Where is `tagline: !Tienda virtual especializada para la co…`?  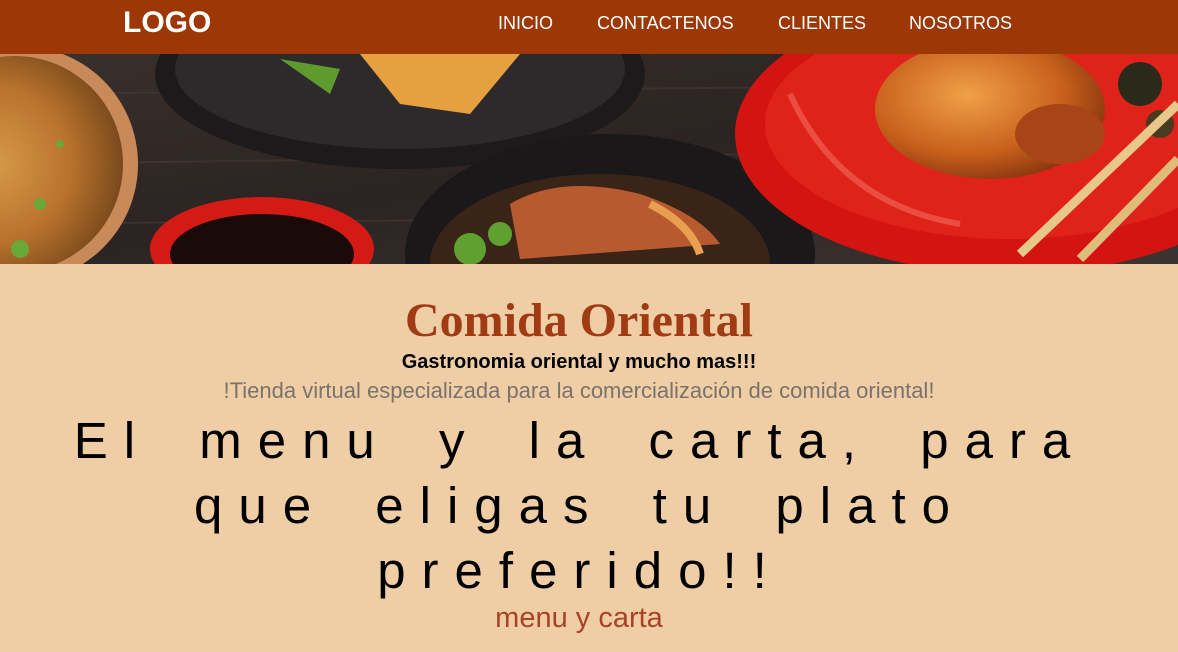 tagline: !Tienda virtual especializada para la co… is located at coordinates (579, 390).